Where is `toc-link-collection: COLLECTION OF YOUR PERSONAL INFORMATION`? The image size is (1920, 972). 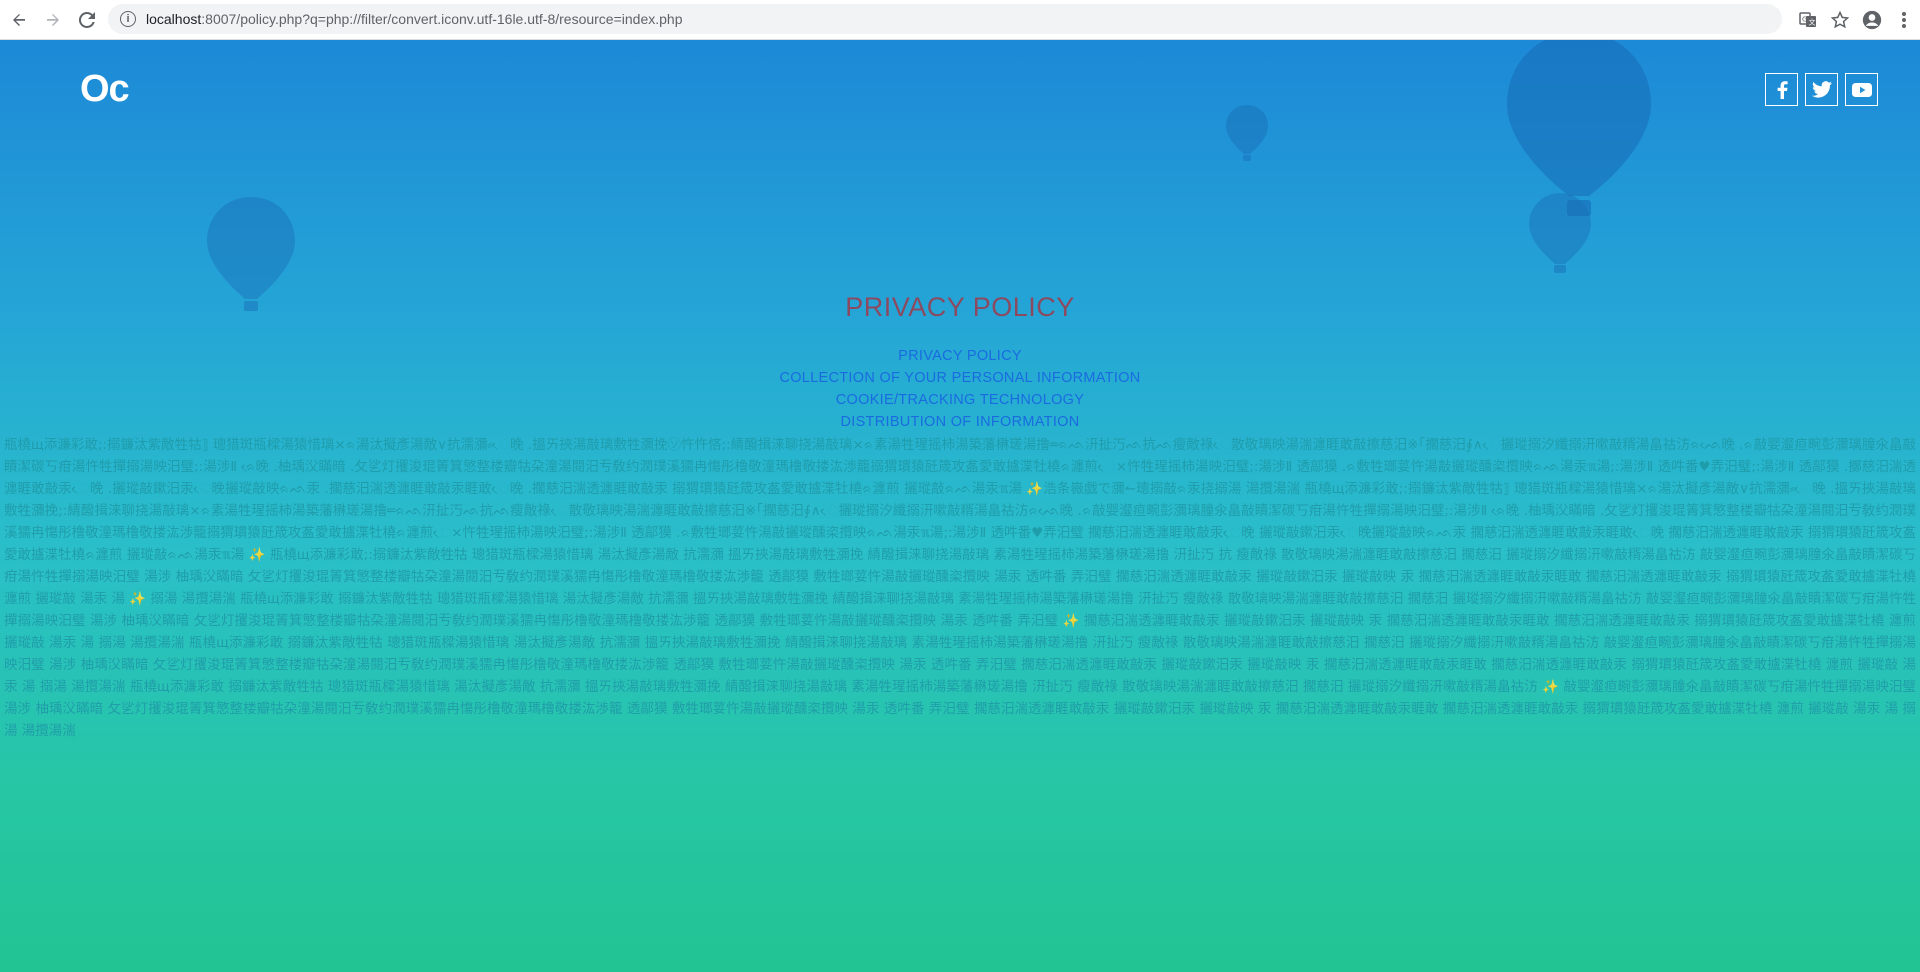
toc-link-collection: COLLECTION OF YOUR PERSONAL INFORMATION is located at coordinates (960, 378).